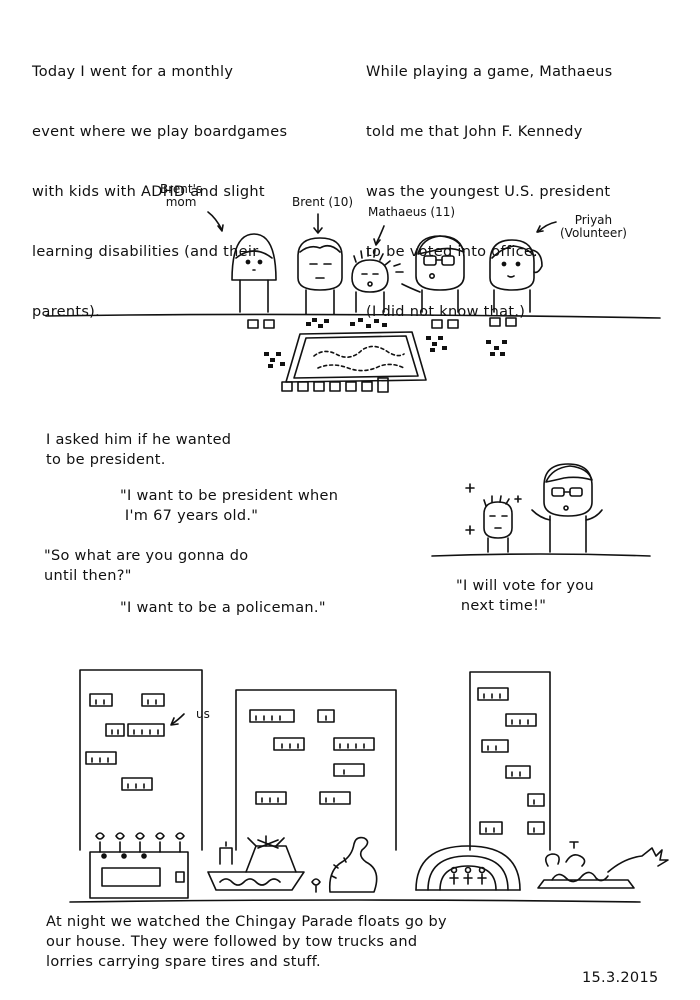  What do you see at coordinates (510, 761) in the screenshot?
I see `building-right` at bounding box center [510, 761].